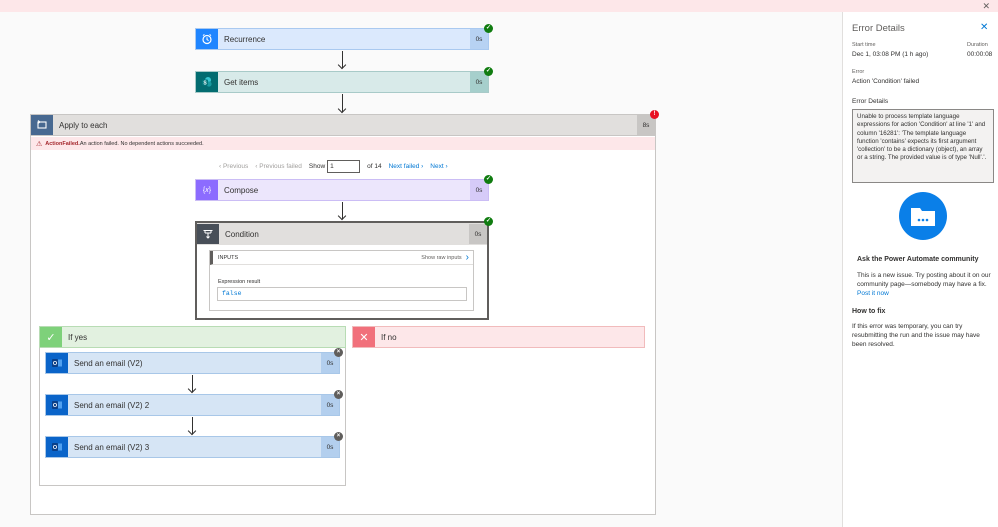 This screenshot has height=527, width=998. I want to click on error-label: Error, so click(858, 72).